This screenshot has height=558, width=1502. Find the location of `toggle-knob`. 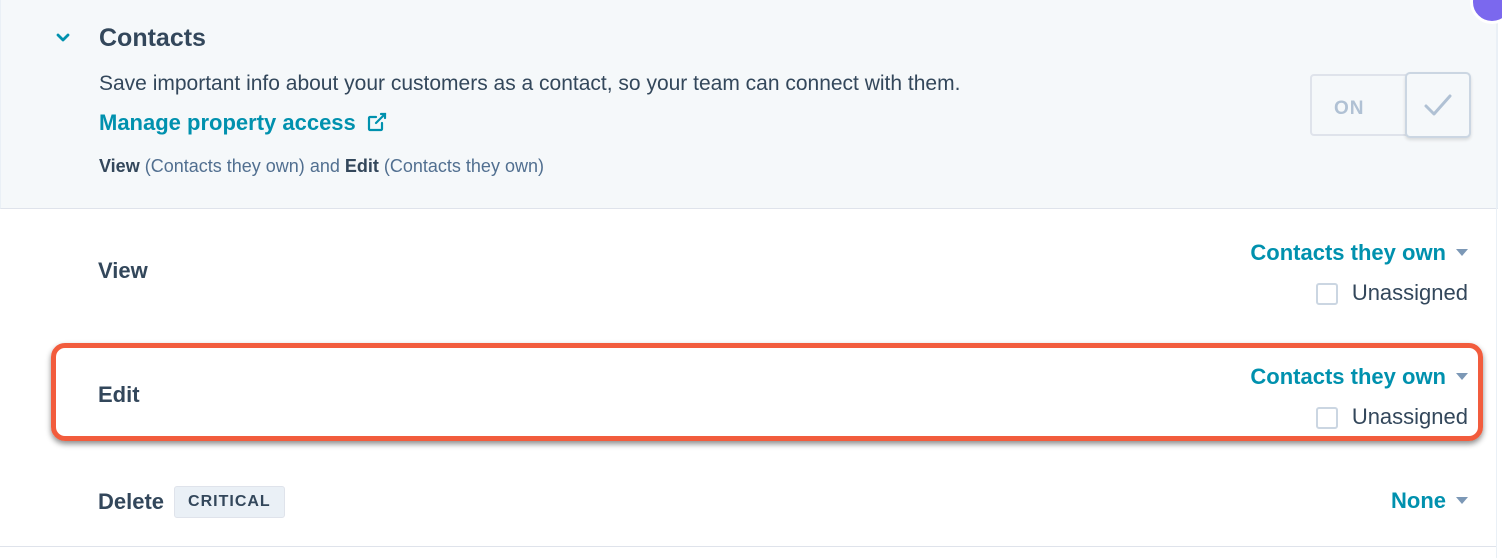

toggle-knob is located at coordinates (1438, 105).